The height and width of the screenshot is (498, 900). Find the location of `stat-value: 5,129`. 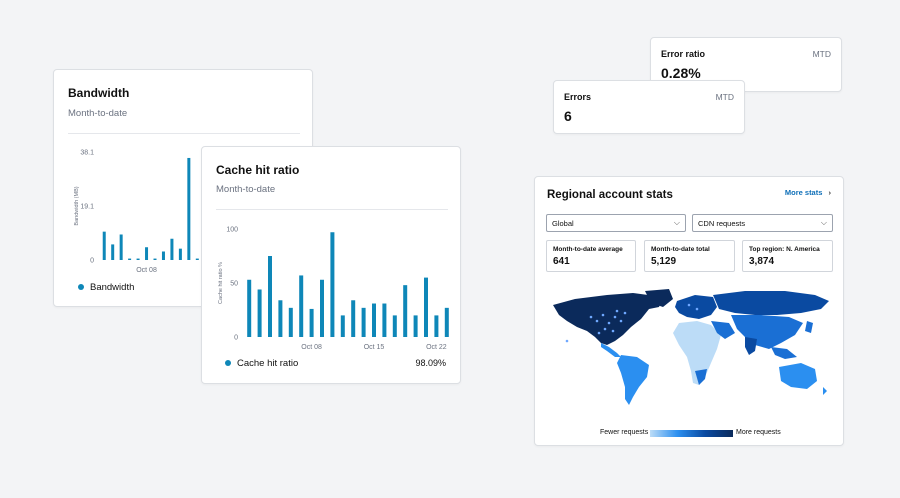

stat-value: 5,129 is located at coordinates (664, 261).